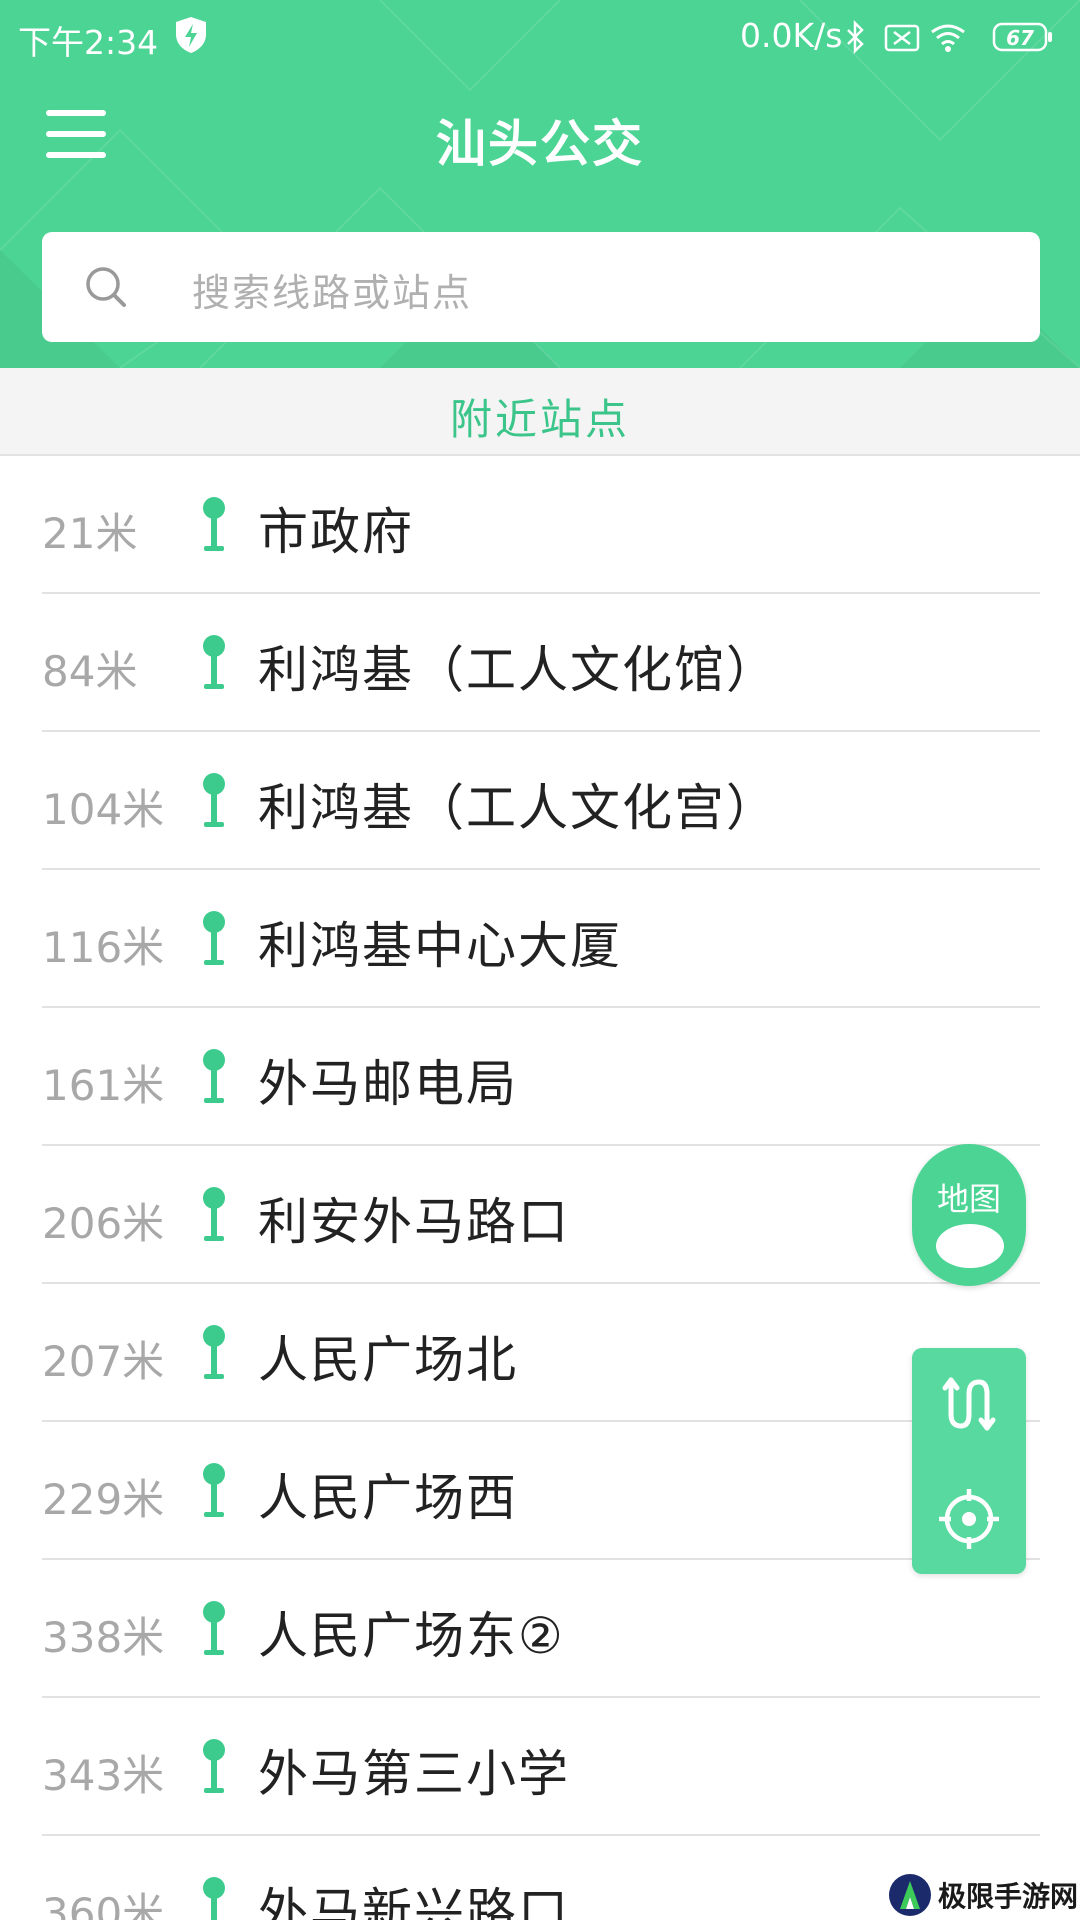  Describe the element at coordinates (388, 1084) in the screenshot. I see `station-name: 外马邮电局` at that location.